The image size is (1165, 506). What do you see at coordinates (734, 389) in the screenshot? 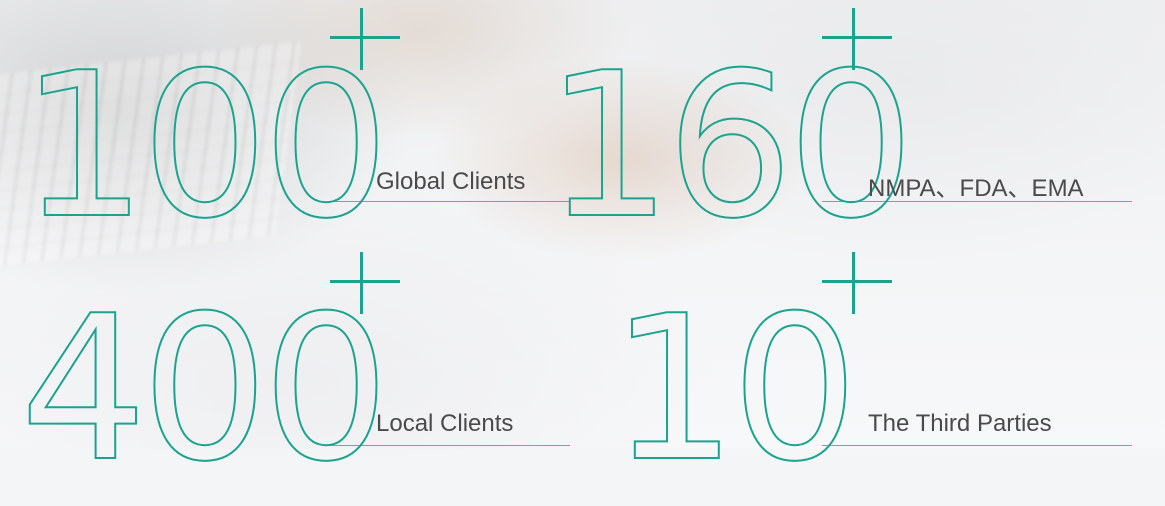
I see `stat-value: 10` at bounding box center [734, 389].